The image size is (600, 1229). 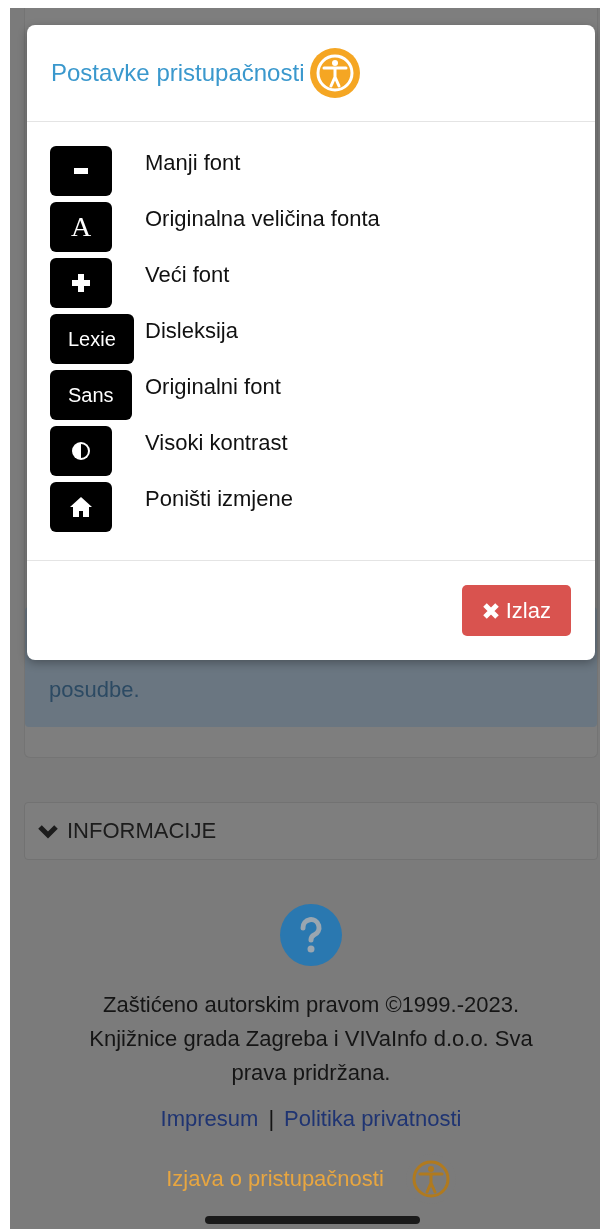 I want to click on home-icon, so click(x=81, y=507).